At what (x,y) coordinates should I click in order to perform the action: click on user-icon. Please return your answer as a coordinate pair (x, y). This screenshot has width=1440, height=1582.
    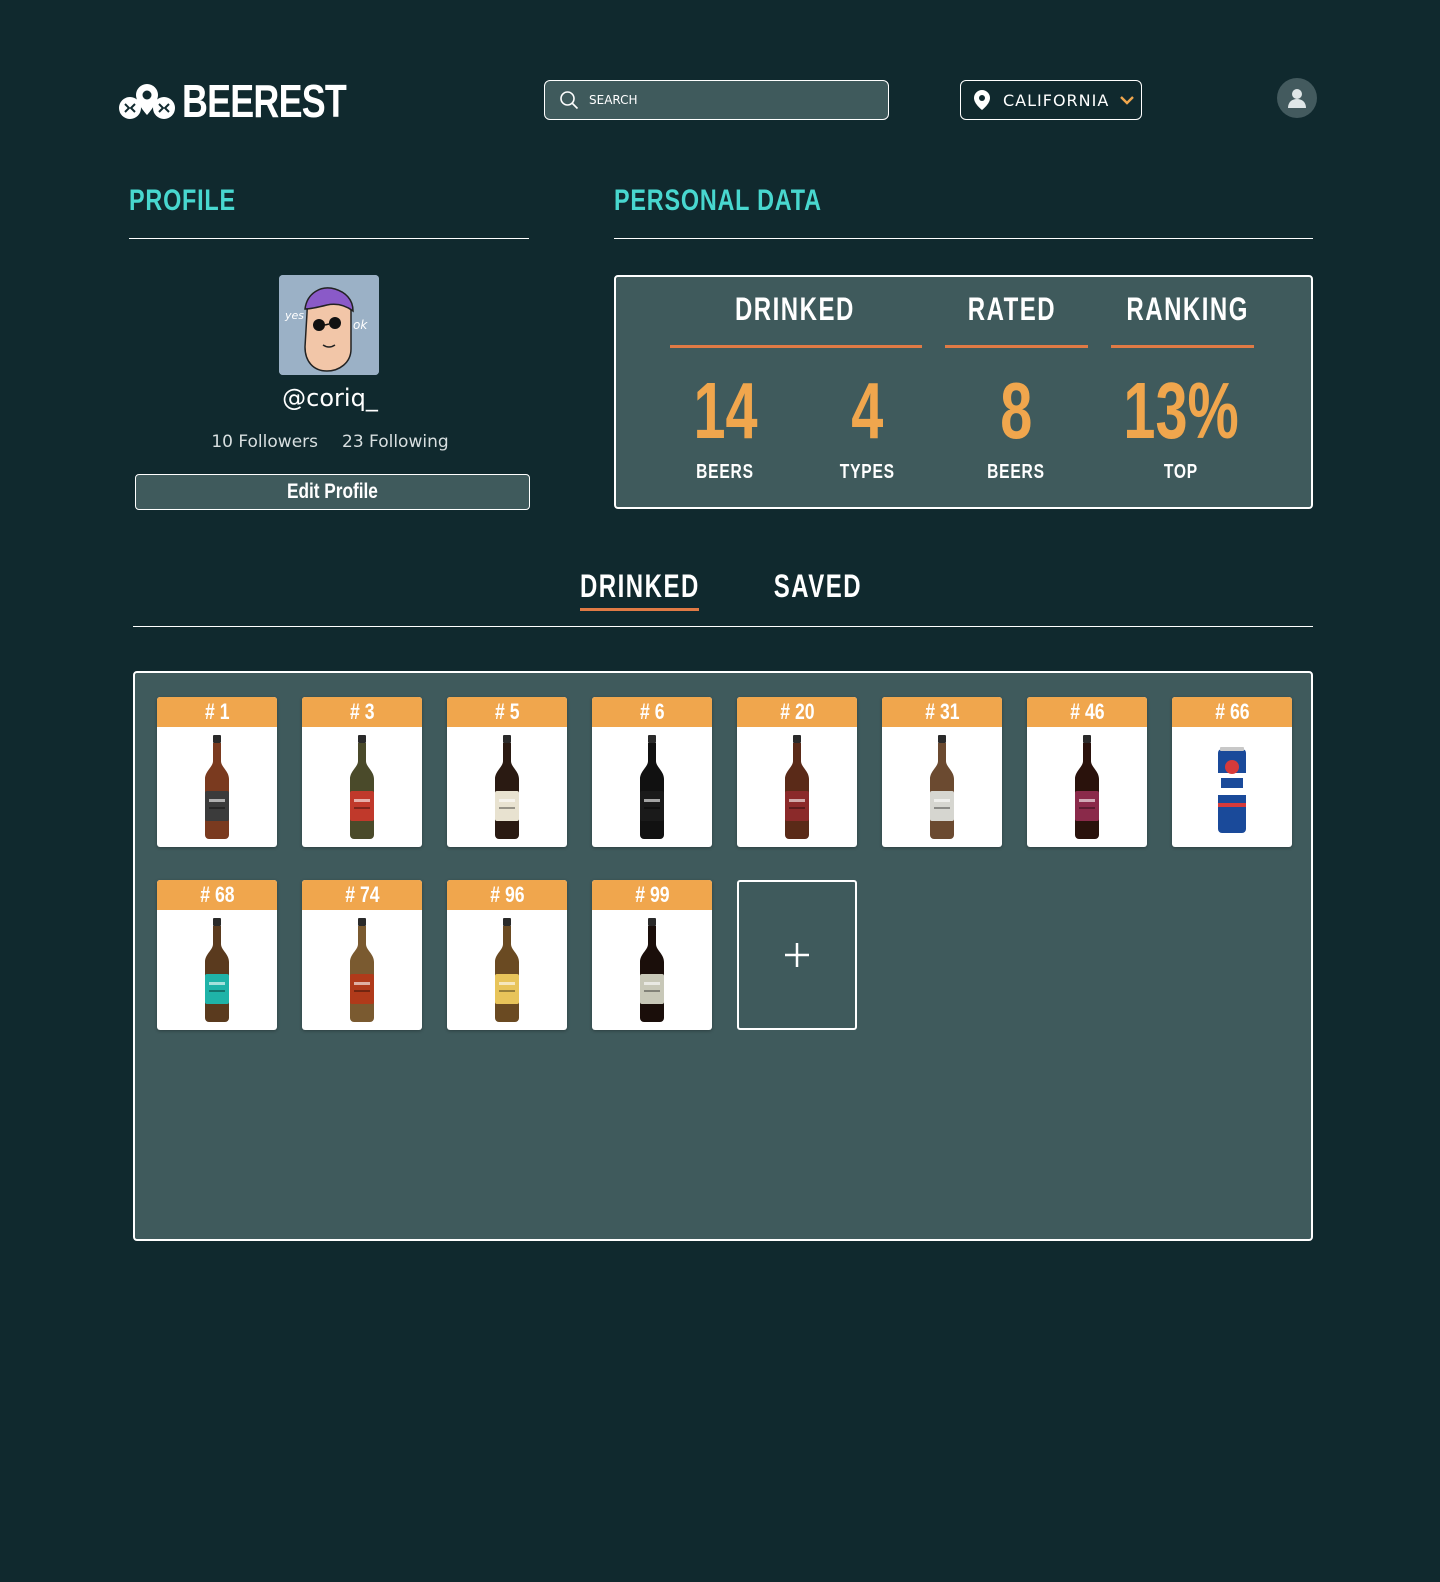
    Looking at the image, I should click on (1297, 98).